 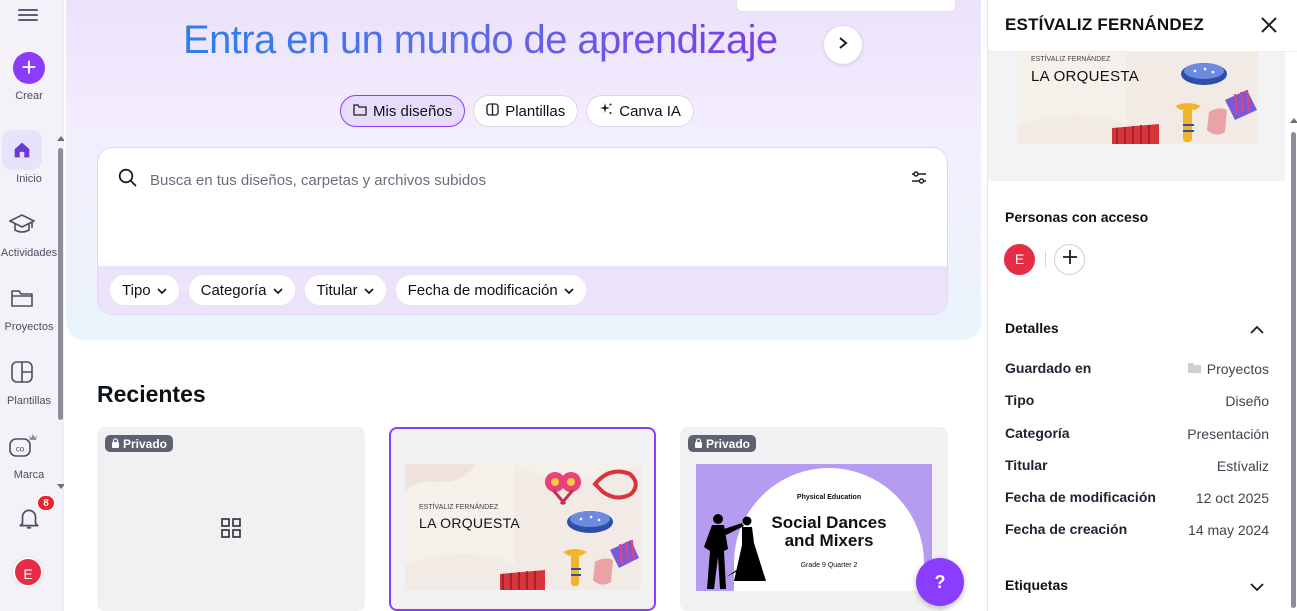 I want to click on search-icon, so click(x=128, y=180).